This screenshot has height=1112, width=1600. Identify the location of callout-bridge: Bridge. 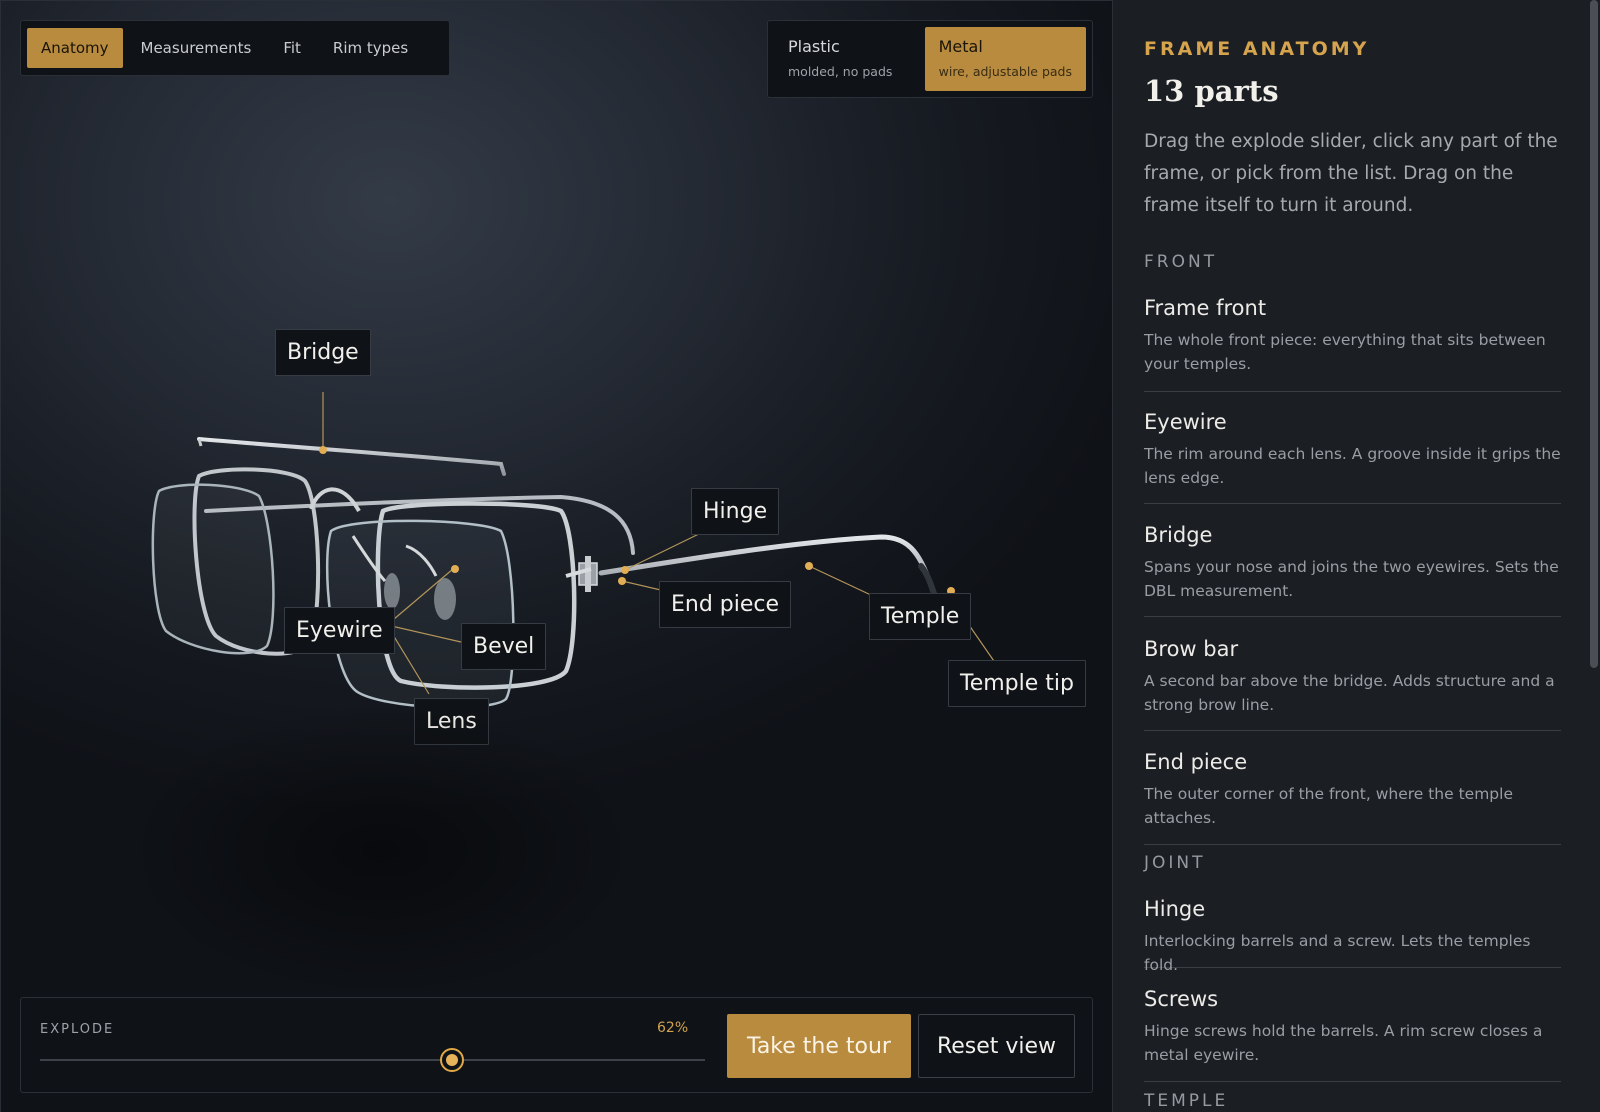
(323, 352).